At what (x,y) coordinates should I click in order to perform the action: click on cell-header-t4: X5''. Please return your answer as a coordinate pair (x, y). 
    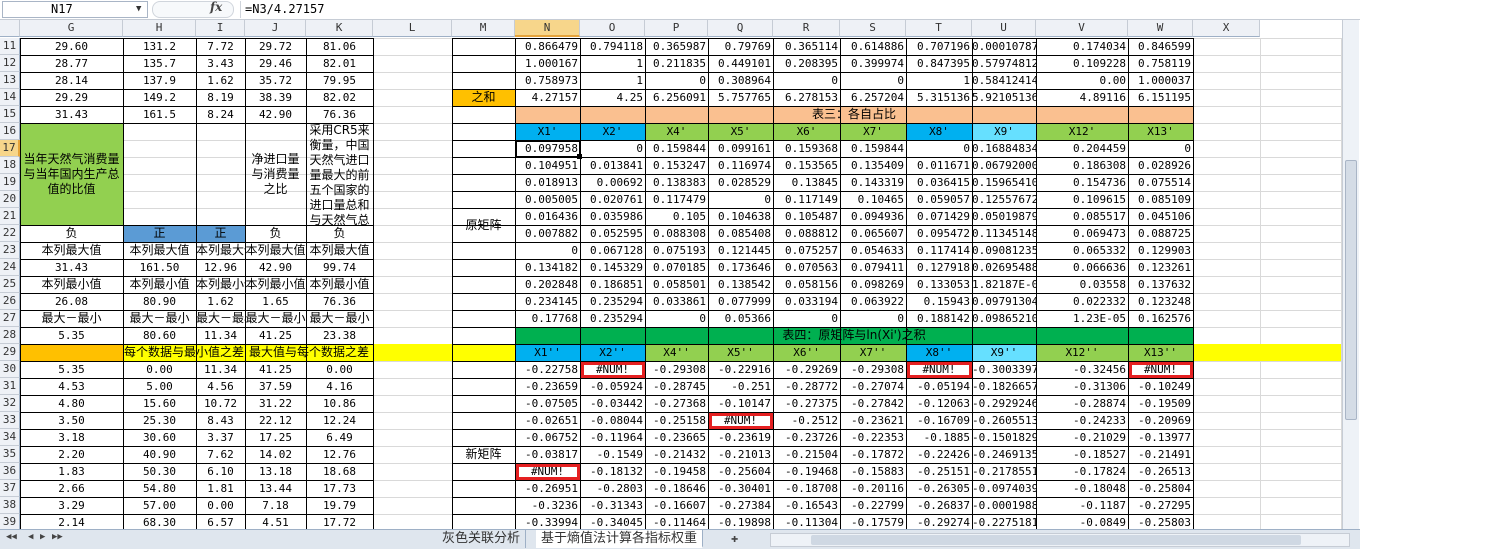
    Looking at the image, I should click on (740, 352).